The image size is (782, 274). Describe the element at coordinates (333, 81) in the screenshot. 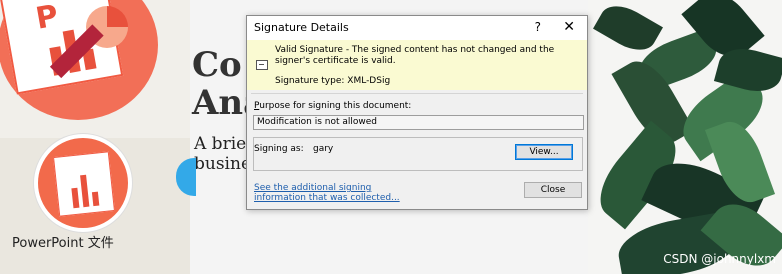

I see `signature-type: Signature type: XML-DSig` at that location.